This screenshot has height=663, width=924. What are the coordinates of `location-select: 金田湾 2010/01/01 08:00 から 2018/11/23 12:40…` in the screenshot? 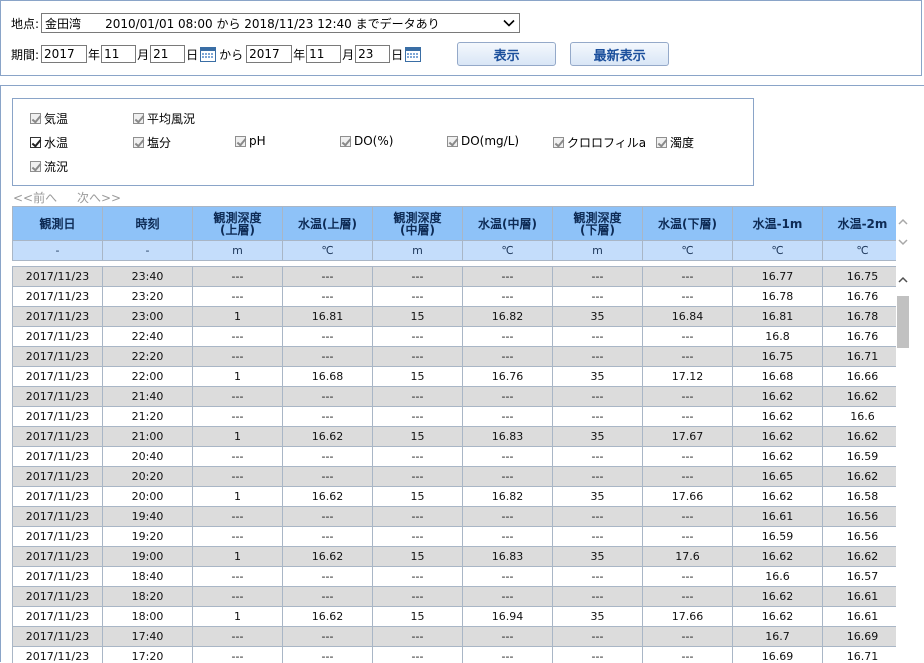 It's located at (280, 23).